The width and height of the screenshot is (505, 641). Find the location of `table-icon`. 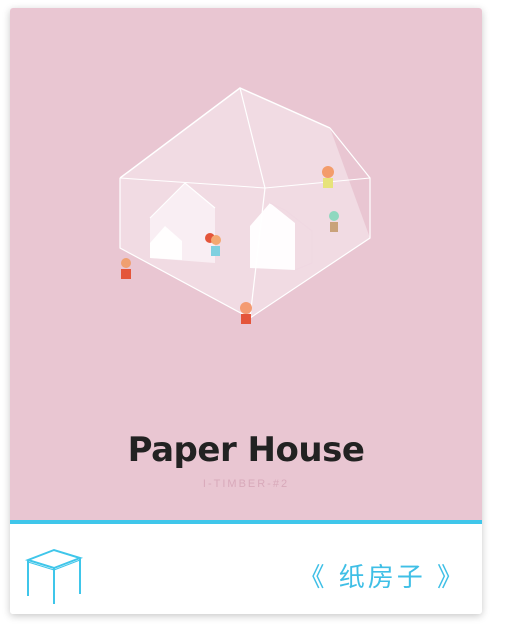

table-icon is located at coordinates (54, 576).